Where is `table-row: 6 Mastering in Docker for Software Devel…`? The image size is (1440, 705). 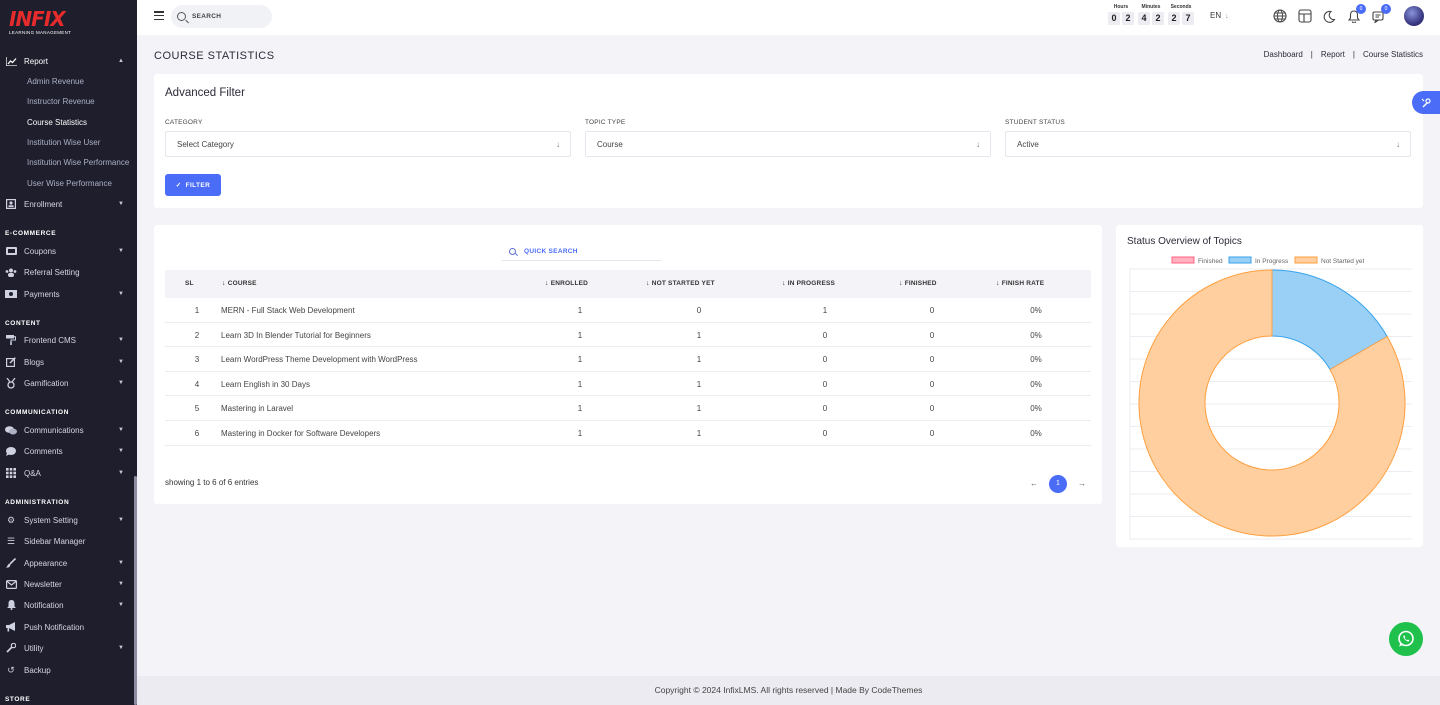
table-row: 6 Mastering in Docker for Software Devel… is located at coordinates (628, 433).